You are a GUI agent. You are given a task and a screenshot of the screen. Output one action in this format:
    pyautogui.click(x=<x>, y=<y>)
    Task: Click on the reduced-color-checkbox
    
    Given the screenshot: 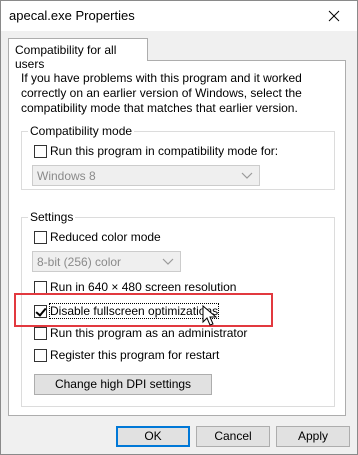 What is the action you would take?
    pyautogui.click(x=40, y=237)
    